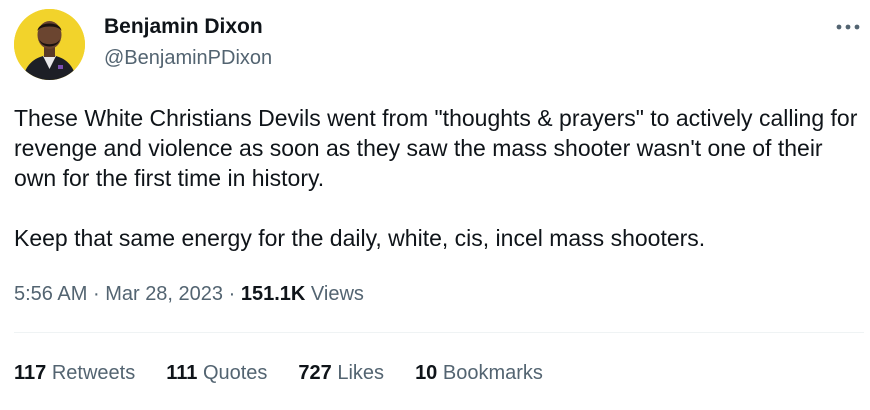 The image size is (870, 410). What do you see at coordinates (315, 373) in the screenshot?
I see `likes-count: 727` at bounding box center [315, 373].